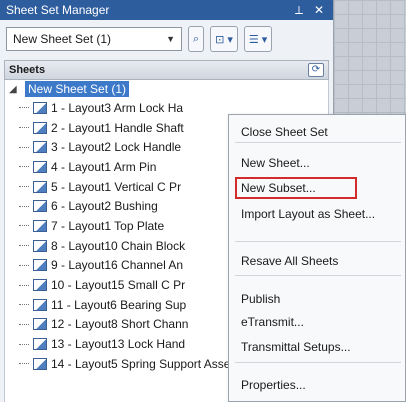  Describe the element at coordinates (116, 186) in the screenshot. I see `sheet-label: 5 - Layout1 Vertical C Pr` at that location.